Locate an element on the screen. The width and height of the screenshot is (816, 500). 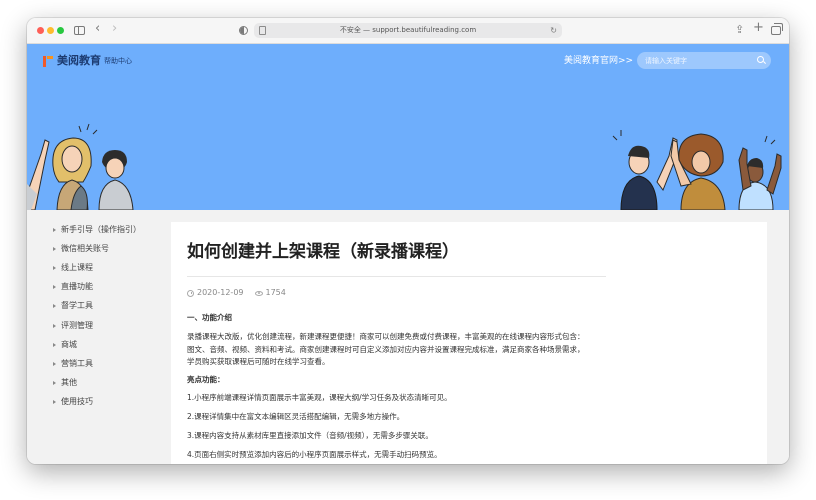
search-box is located at coordinates (704, 60).